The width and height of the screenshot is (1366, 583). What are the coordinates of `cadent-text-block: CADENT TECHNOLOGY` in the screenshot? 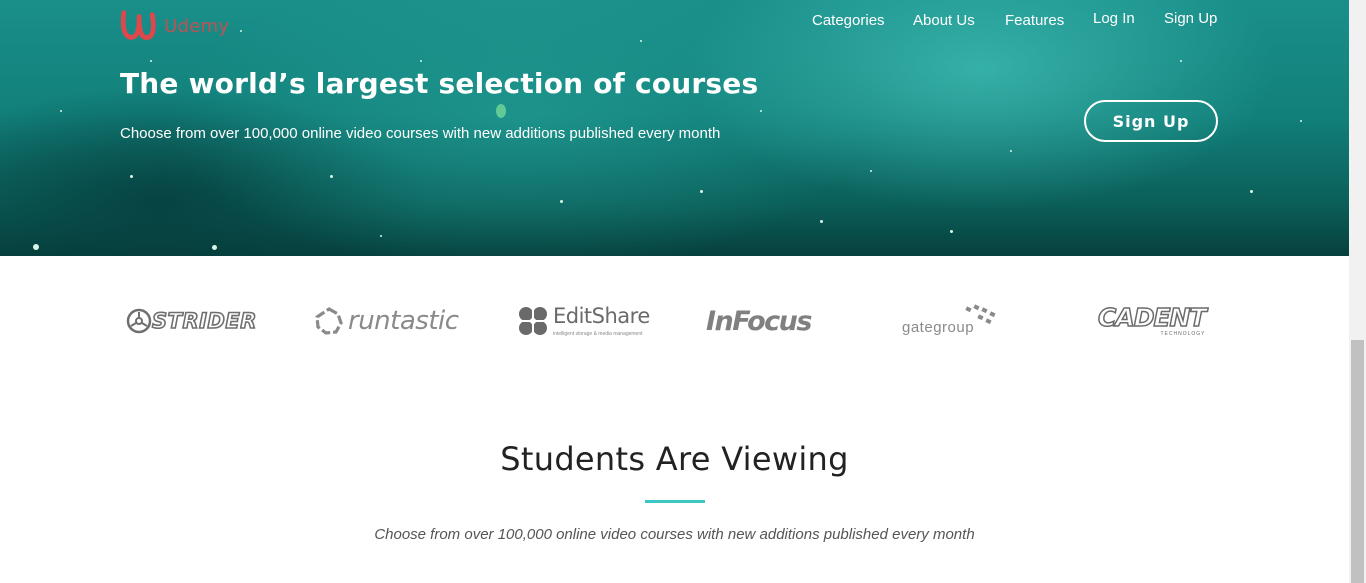 It's located at (1152, 320).